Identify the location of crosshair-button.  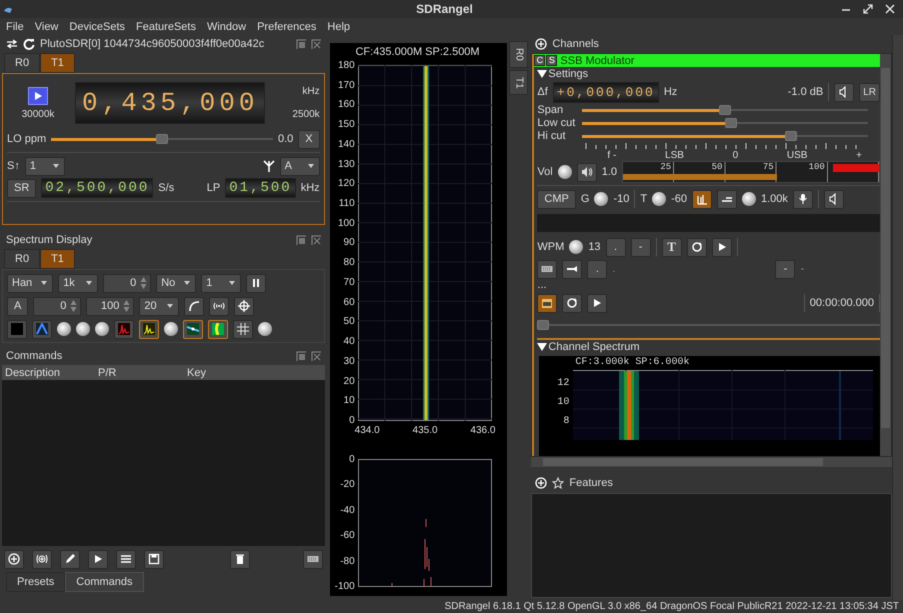
(244, 306).